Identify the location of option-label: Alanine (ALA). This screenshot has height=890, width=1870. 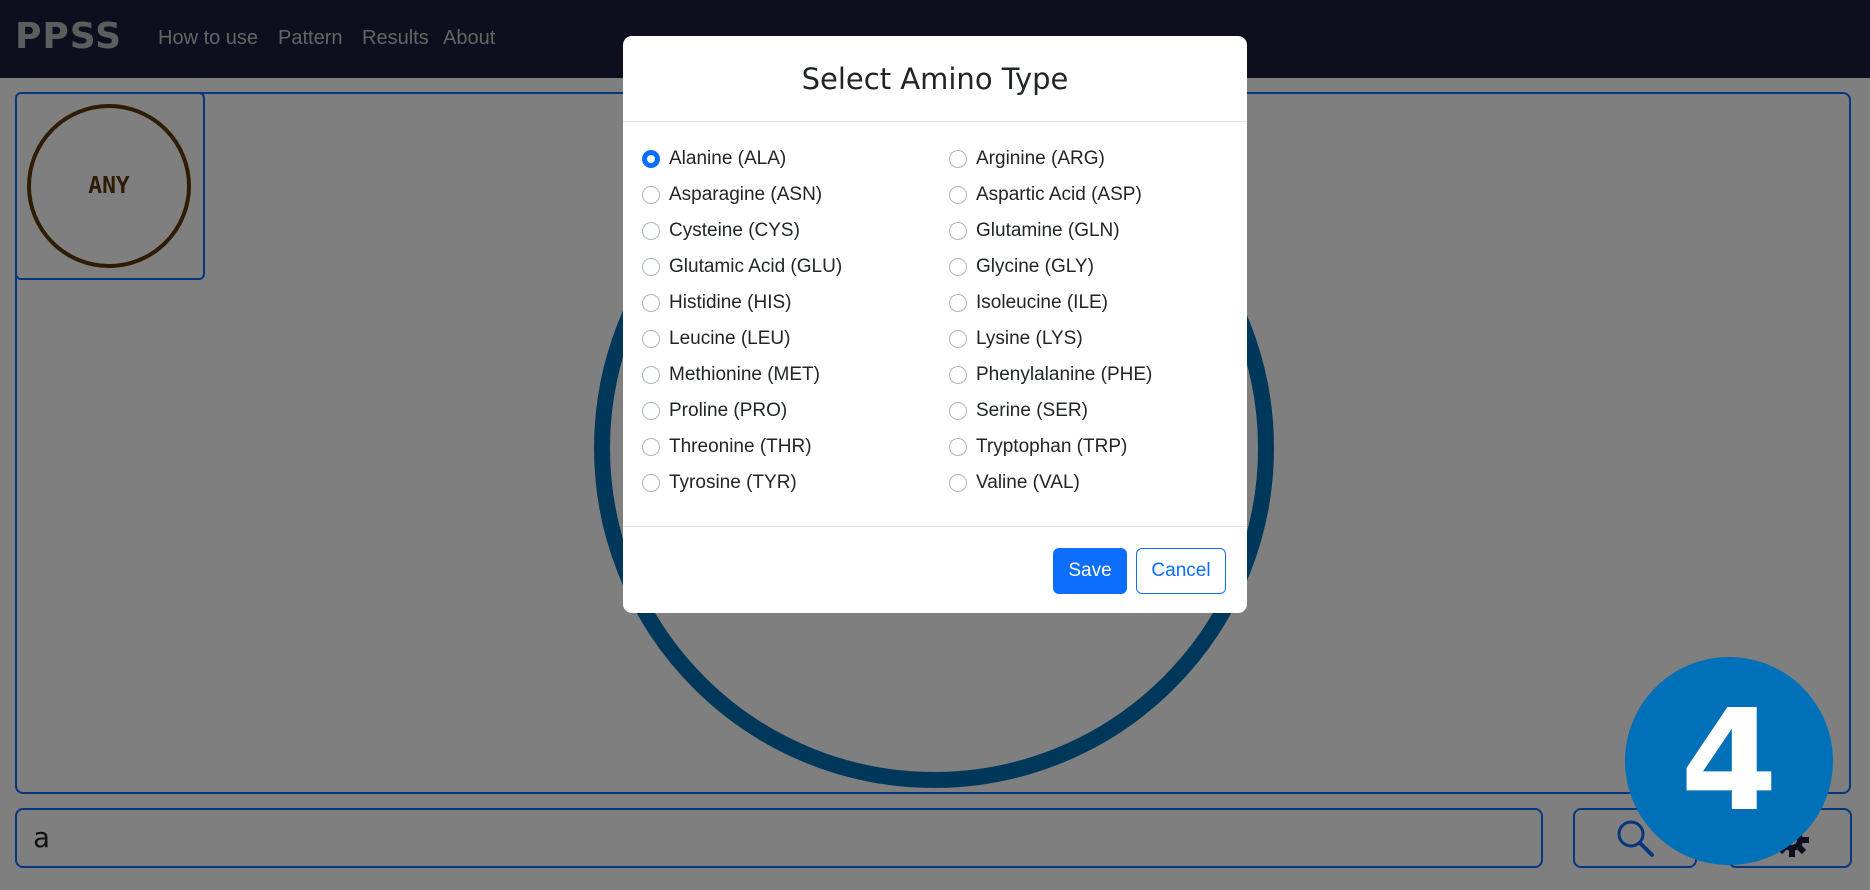
(728, 158).